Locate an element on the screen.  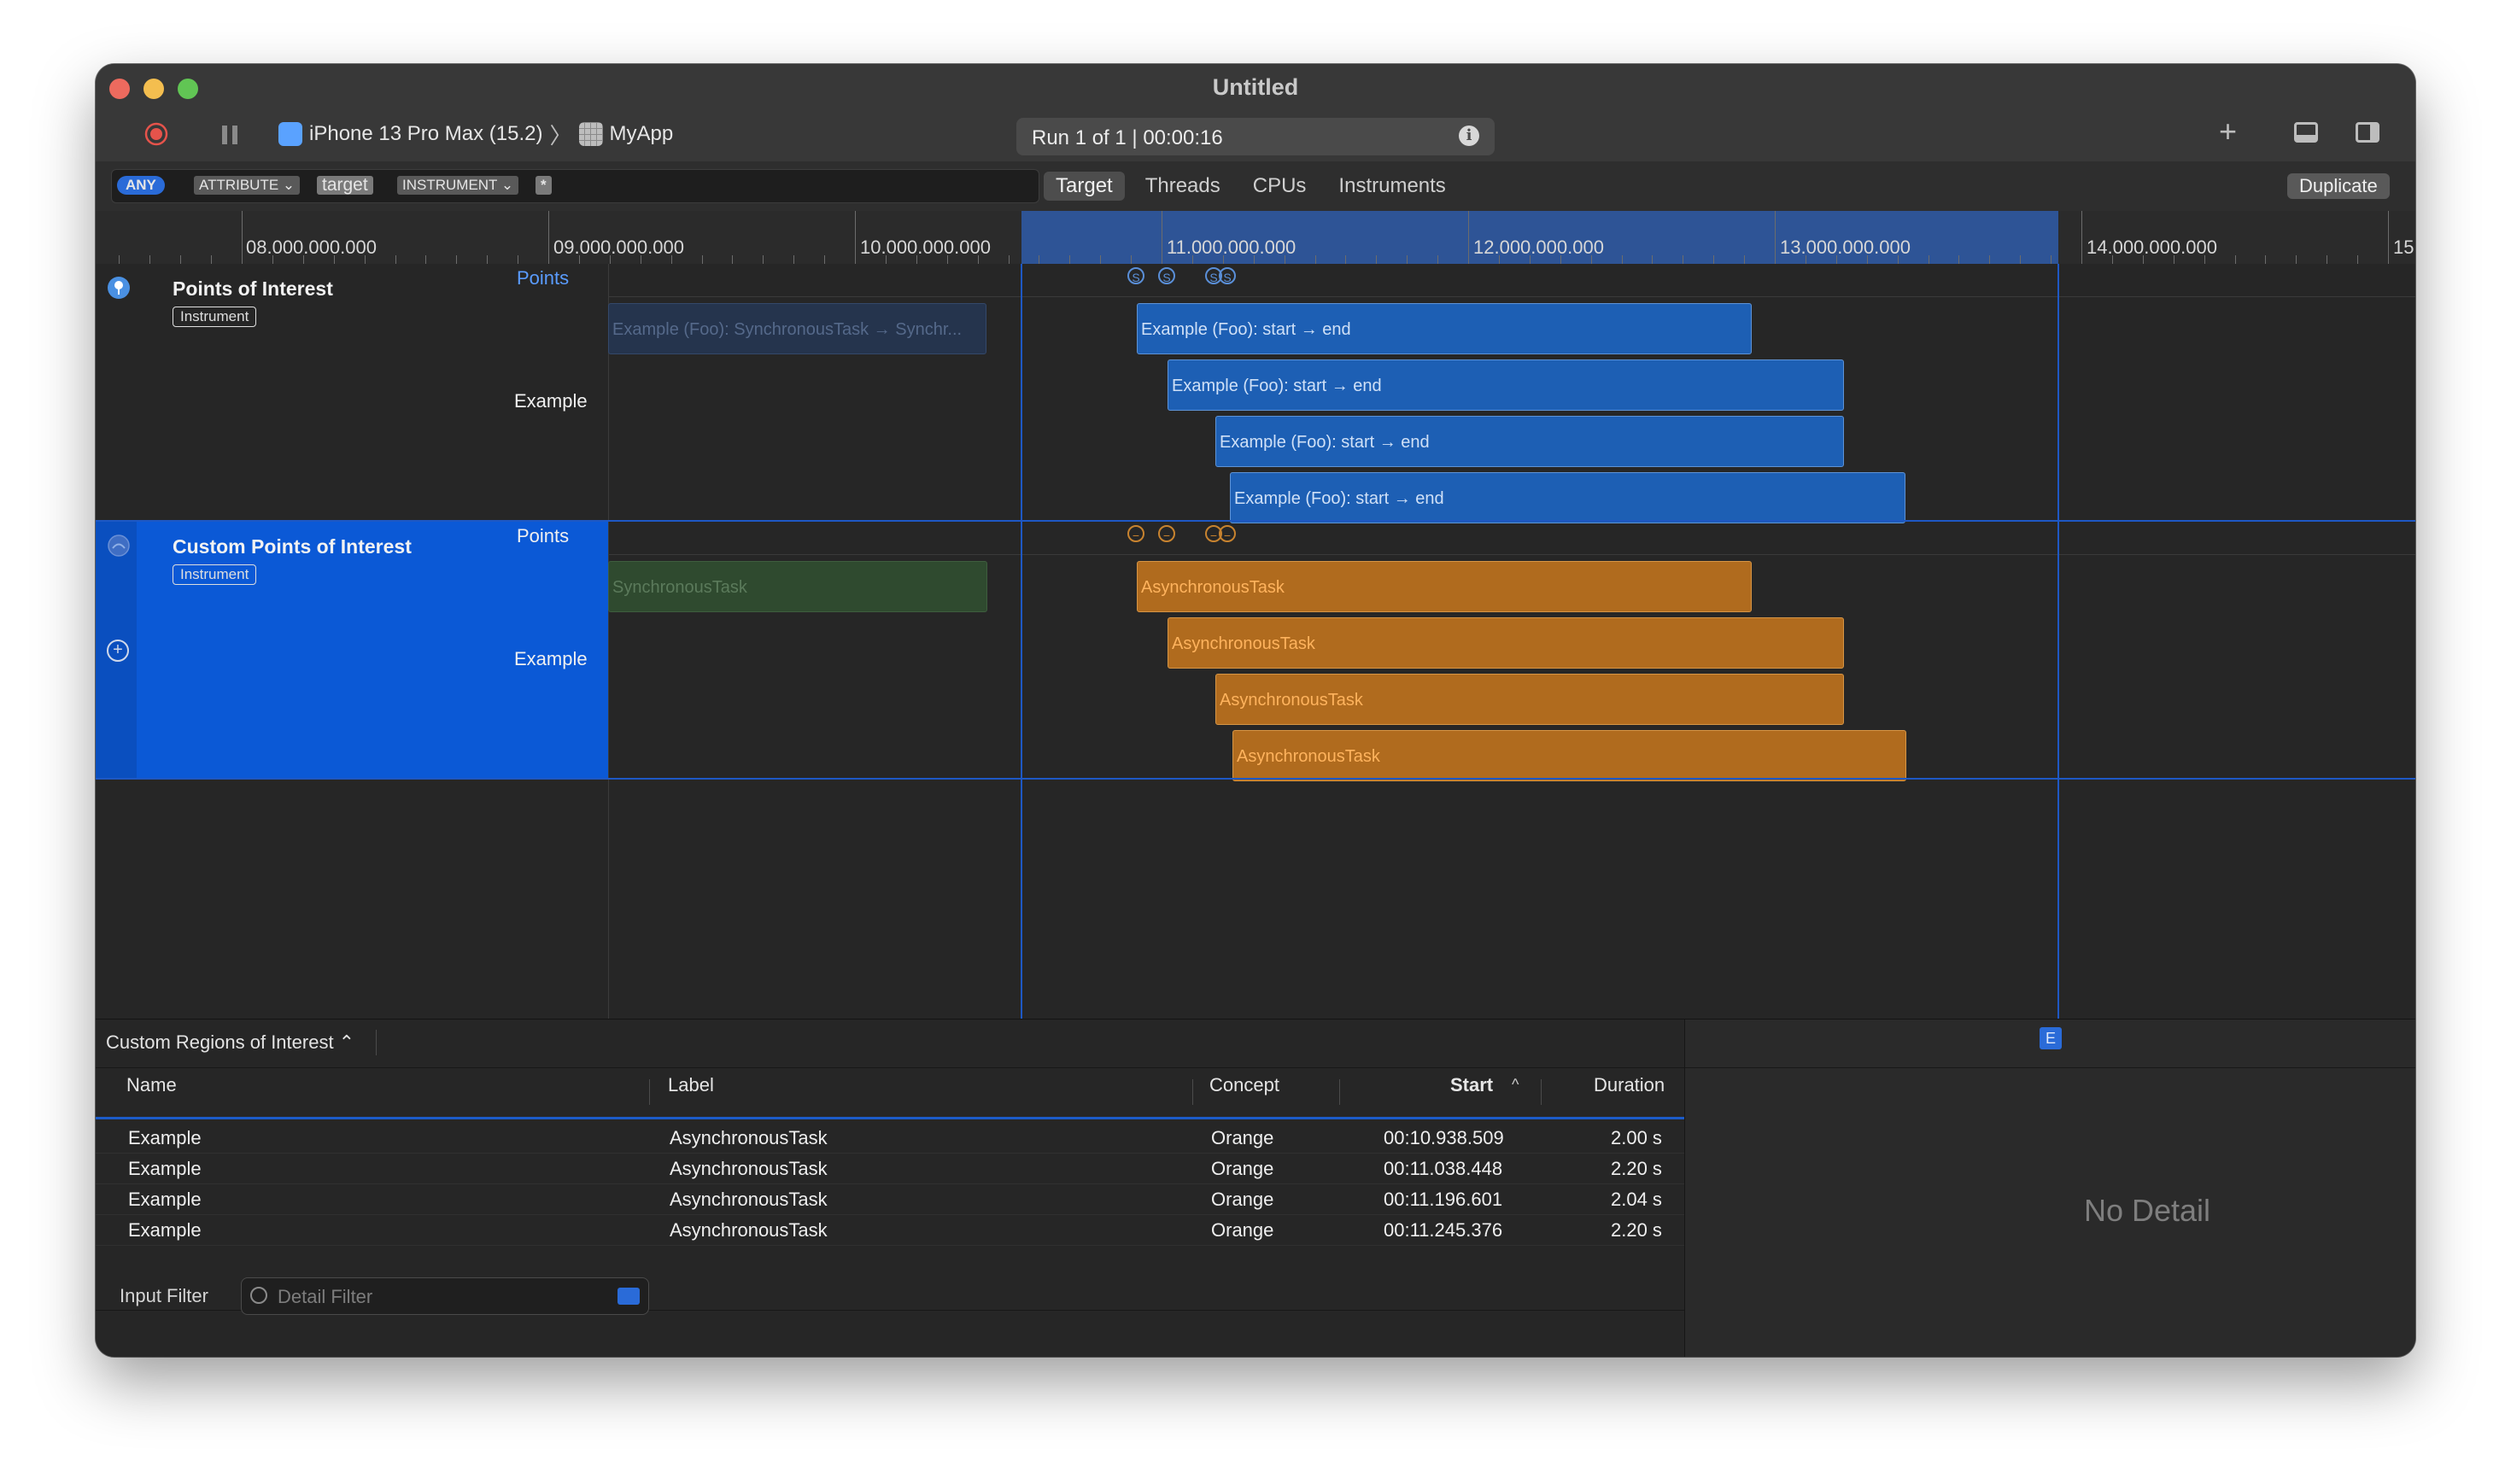
ruler-label: 14.000.000.000 is located at coordinates (2152, 247).